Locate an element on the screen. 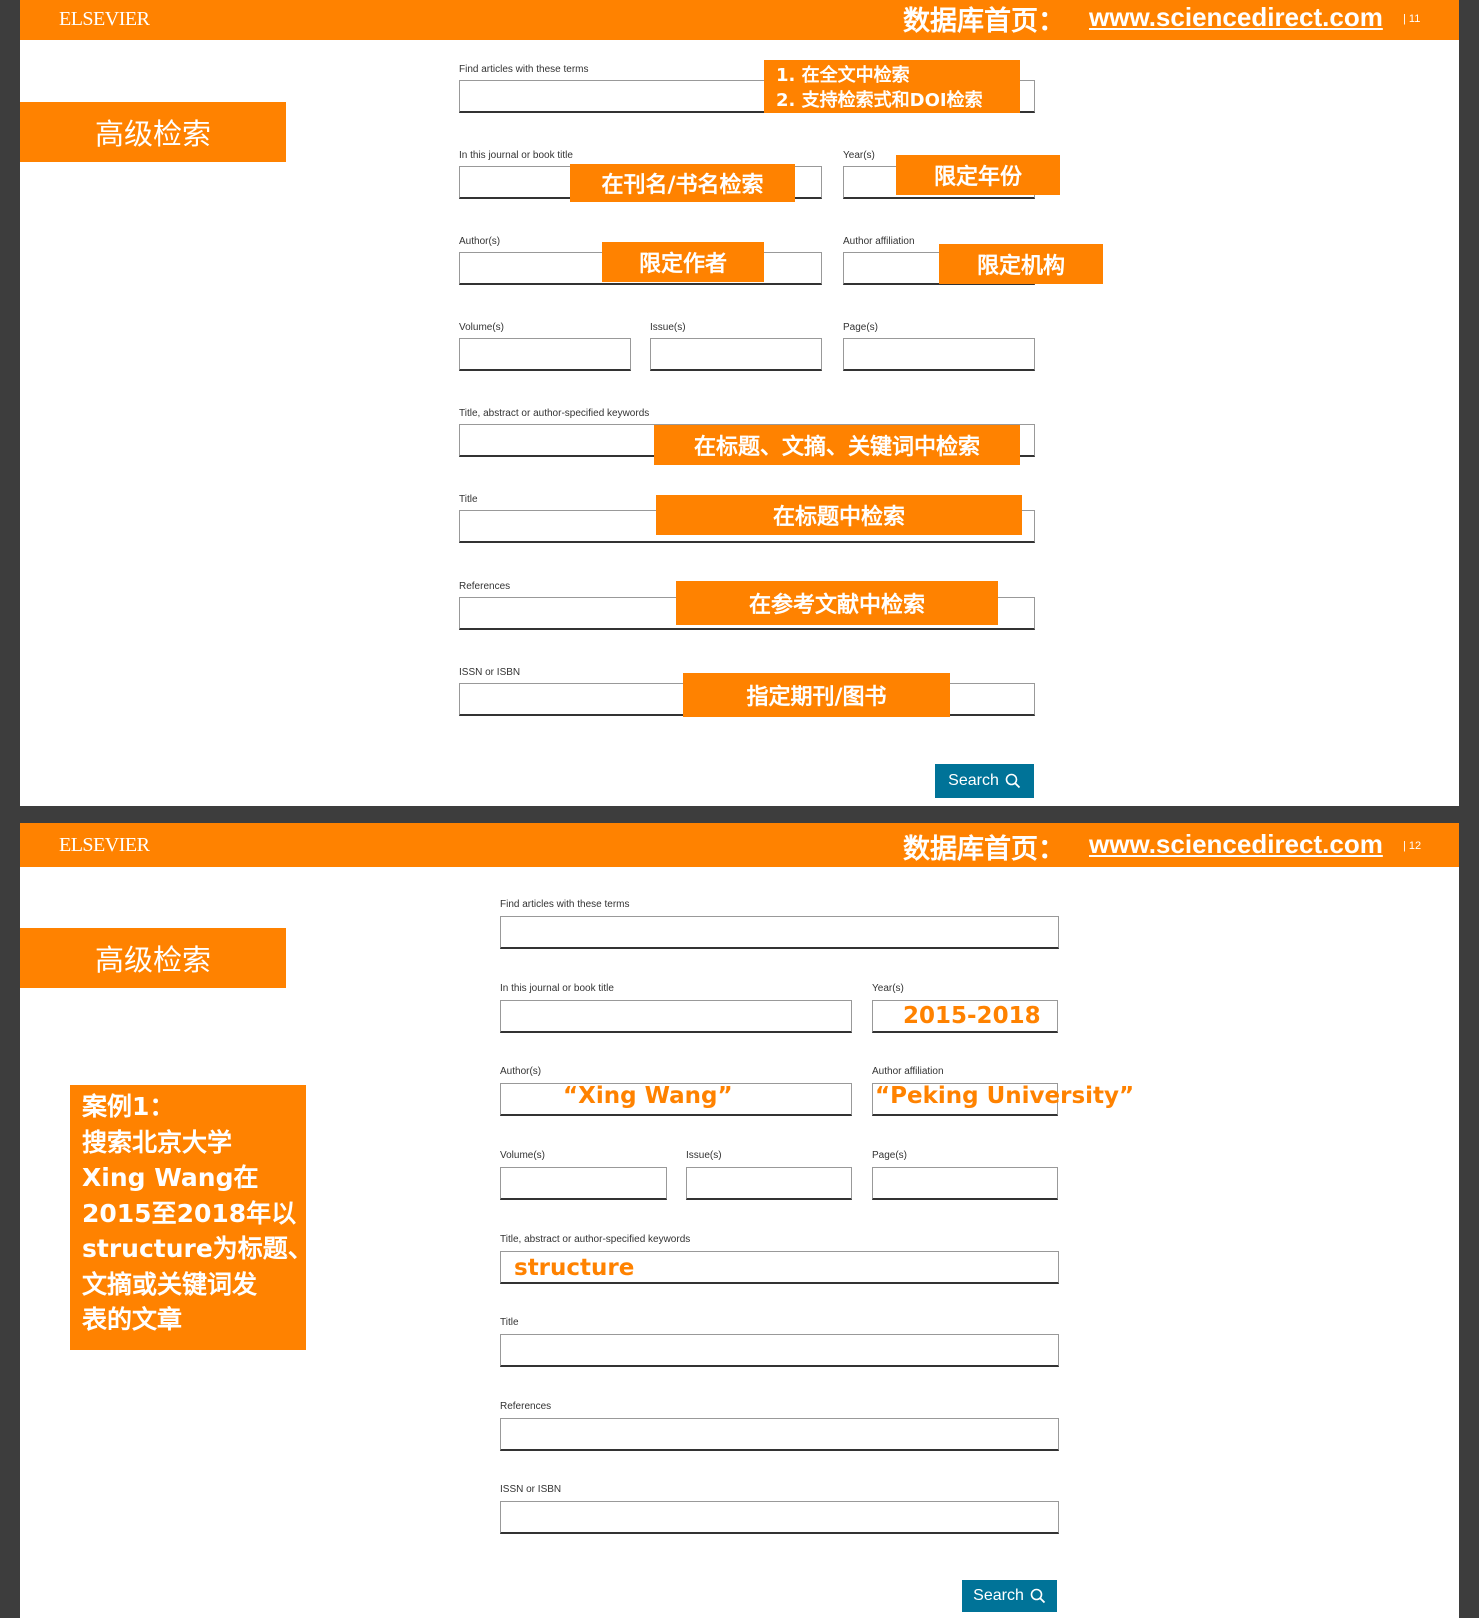 The height and width of the screenshot is (1618, 1479). callout-year: 限定年份 is located at coordinates (978, 175).